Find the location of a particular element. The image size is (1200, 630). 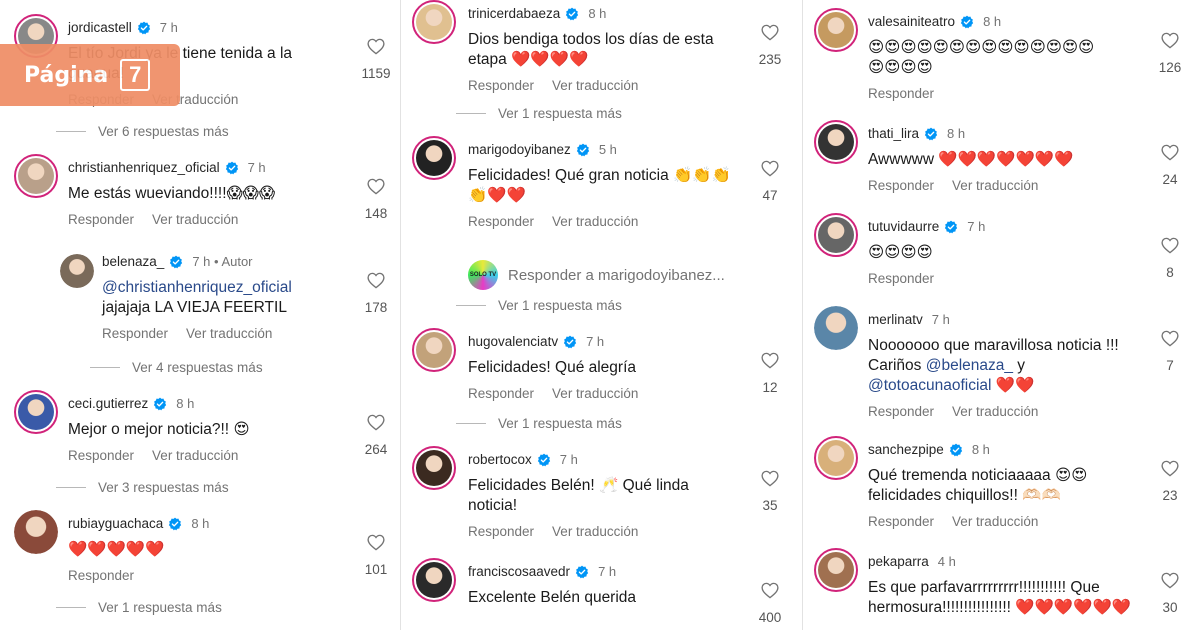

username-link: marigodoyibanez is located at coordinates (519, 149).